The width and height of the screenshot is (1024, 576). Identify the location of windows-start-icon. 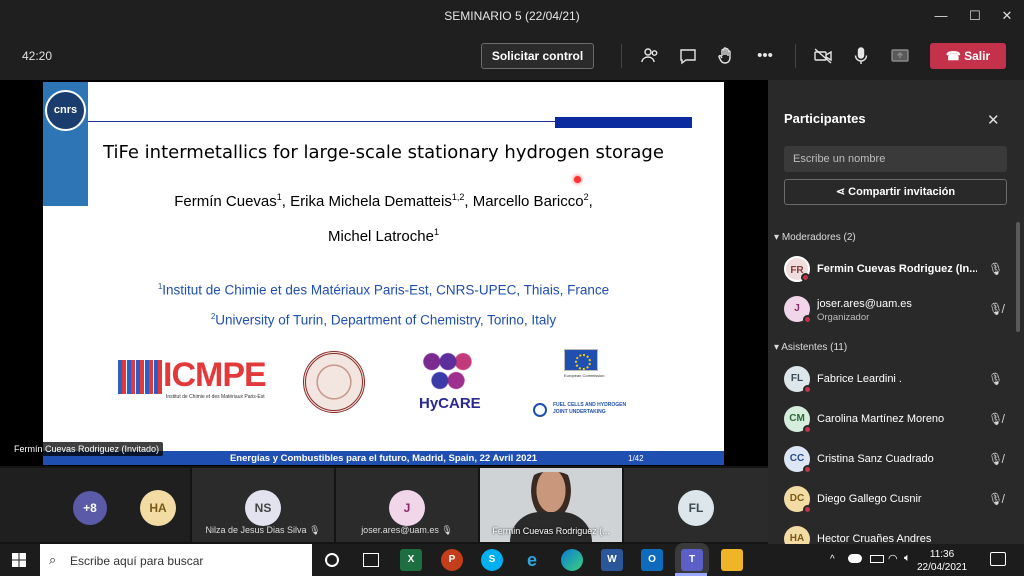
(19, 560).